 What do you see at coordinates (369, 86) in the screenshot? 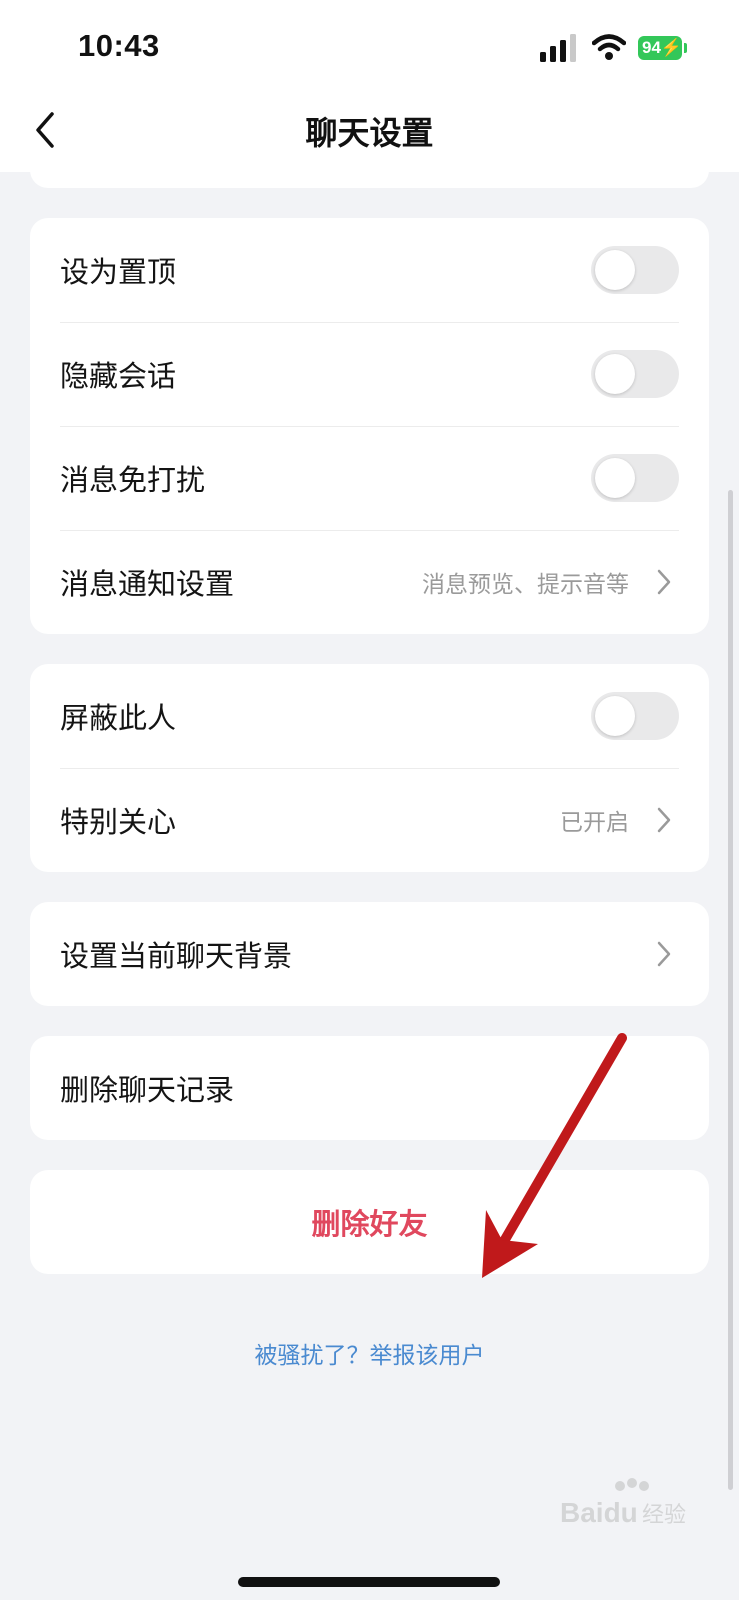
I see `top-bar: 10:43 94⚡ 聊天设置` at bounding box center [369, 86].